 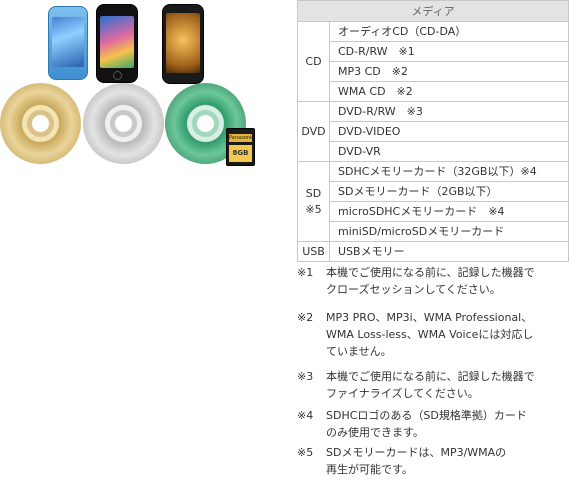 I want to click on android-smartphone-image, so click(x=183, y=44).